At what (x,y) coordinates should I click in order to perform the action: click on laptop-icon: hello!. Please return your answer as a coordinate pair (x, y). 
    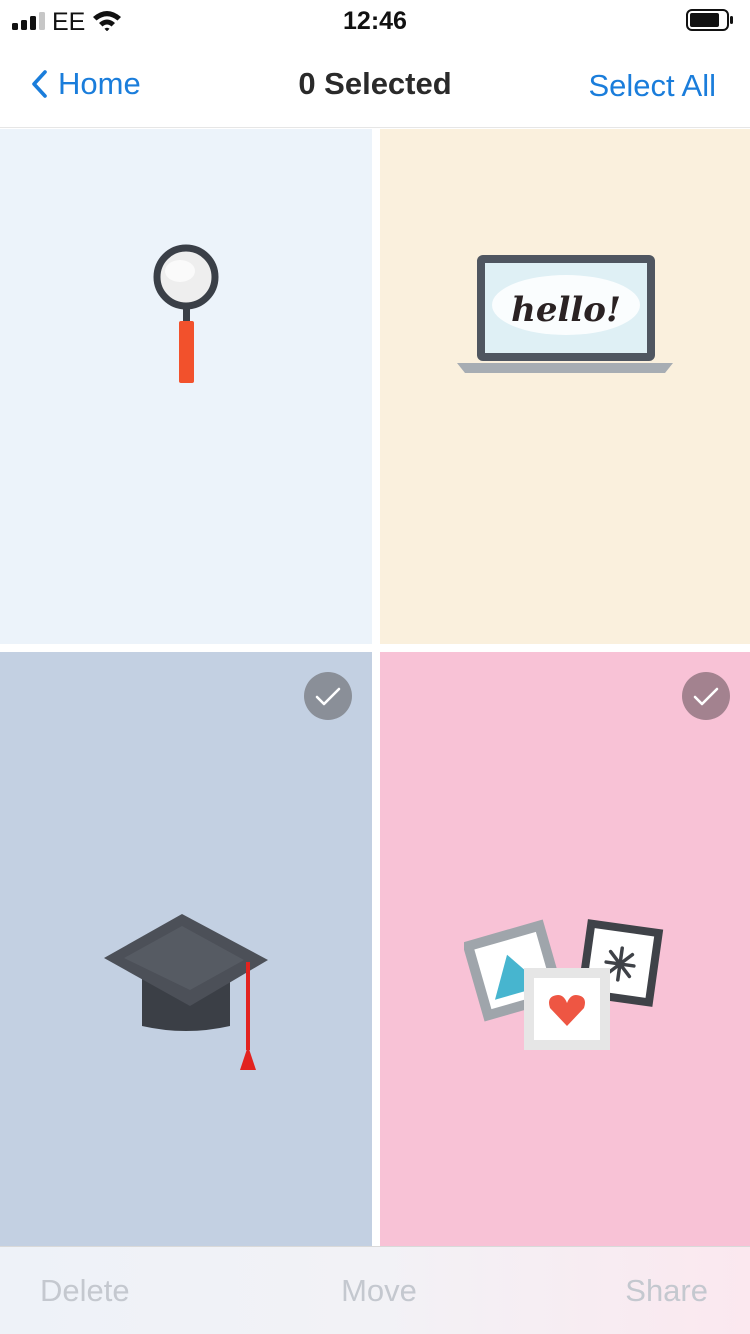
    Looking at the image, I should click on (565, 314).